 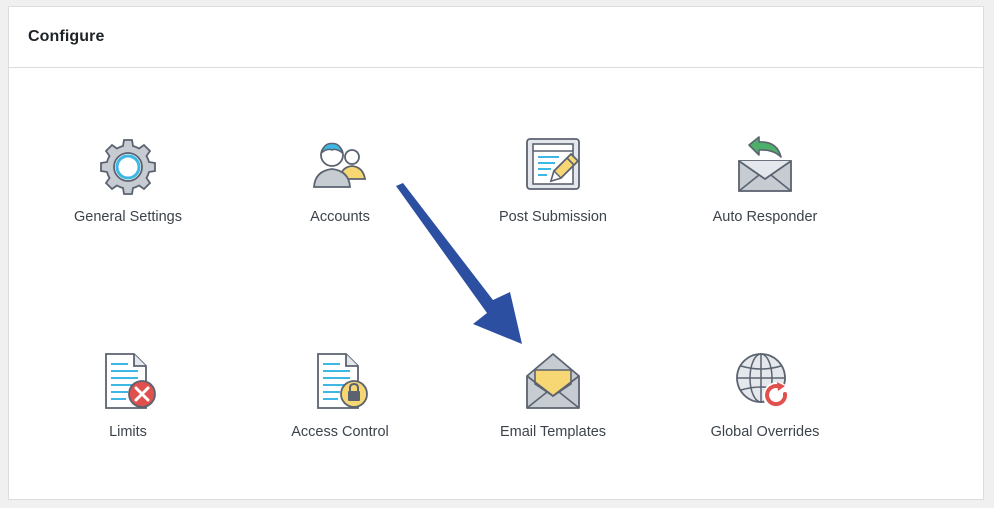 I want to click on tile-access-control: Access Control, so click(x=340, y=425).